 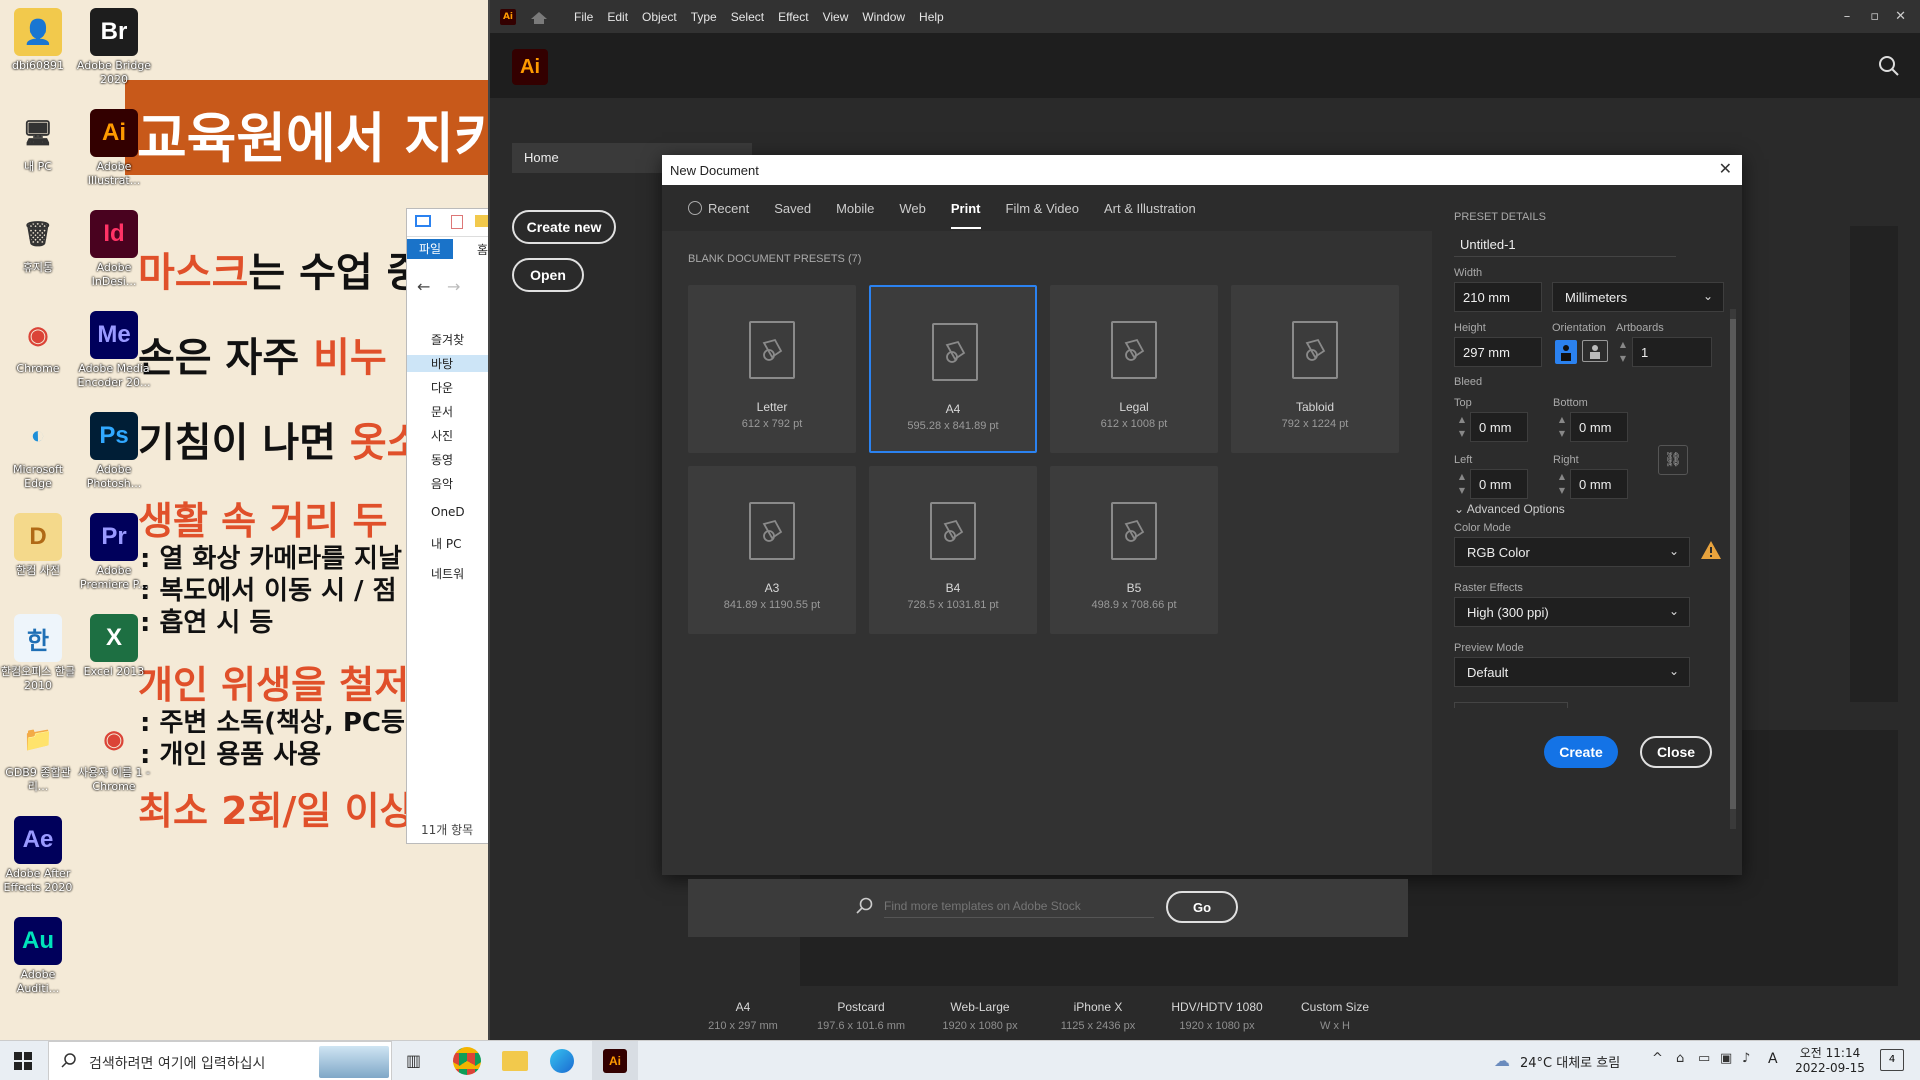 I want to click on explorer-tab-home: 홈, so click(x=482, y=249).